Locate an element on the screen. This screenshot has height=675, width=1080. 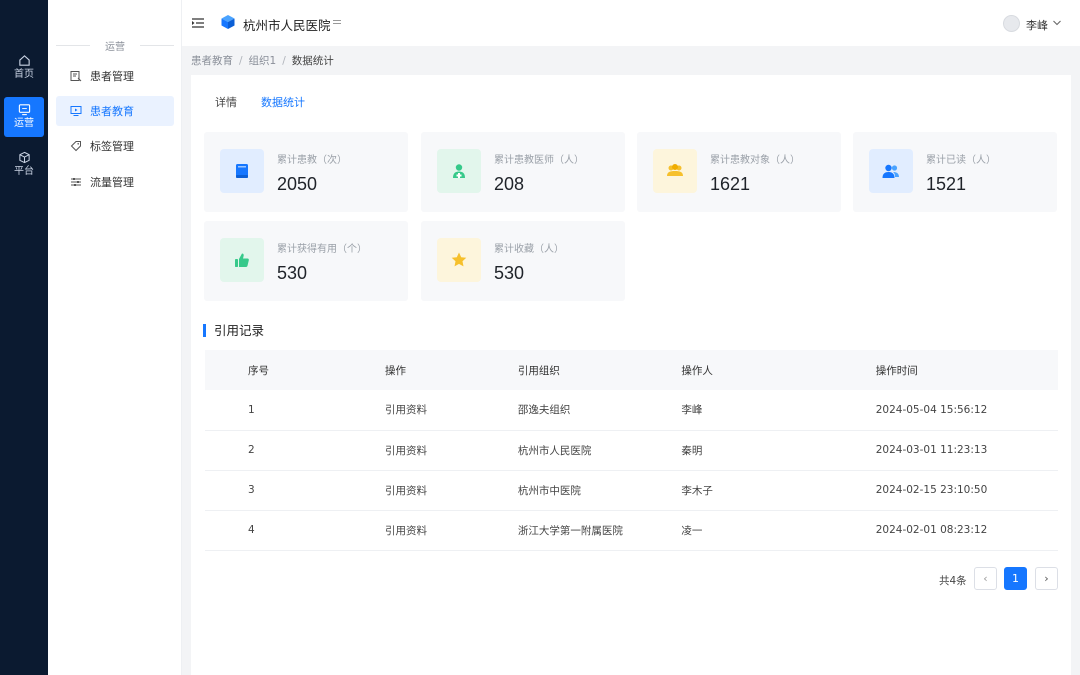
menu-item-tag-management: 标签管理 is located at coordinates (115, 146).